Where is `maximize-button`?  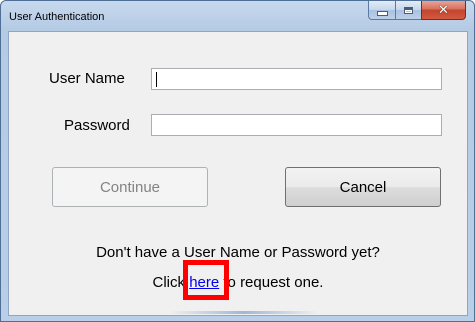
maximize-button is located at coordinates (408, 10).